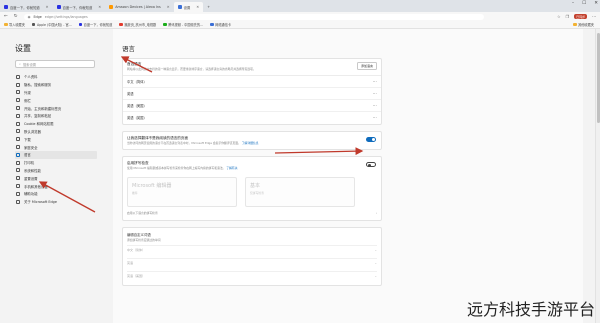 This screenshot has width=600, height=323. Describe the element at coordinates (95, 24) in the screenshot. I see `favorite-item: 百度一下，你就知道` at that location.